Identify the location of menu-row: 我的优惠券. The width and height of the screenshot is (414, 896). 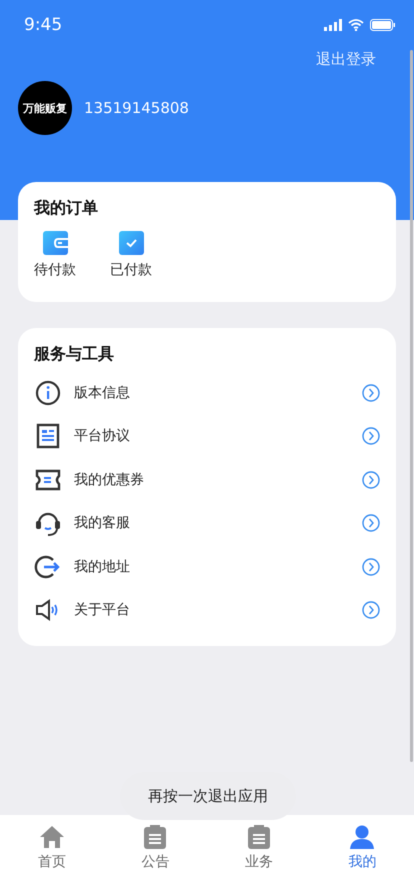
(207, 480).